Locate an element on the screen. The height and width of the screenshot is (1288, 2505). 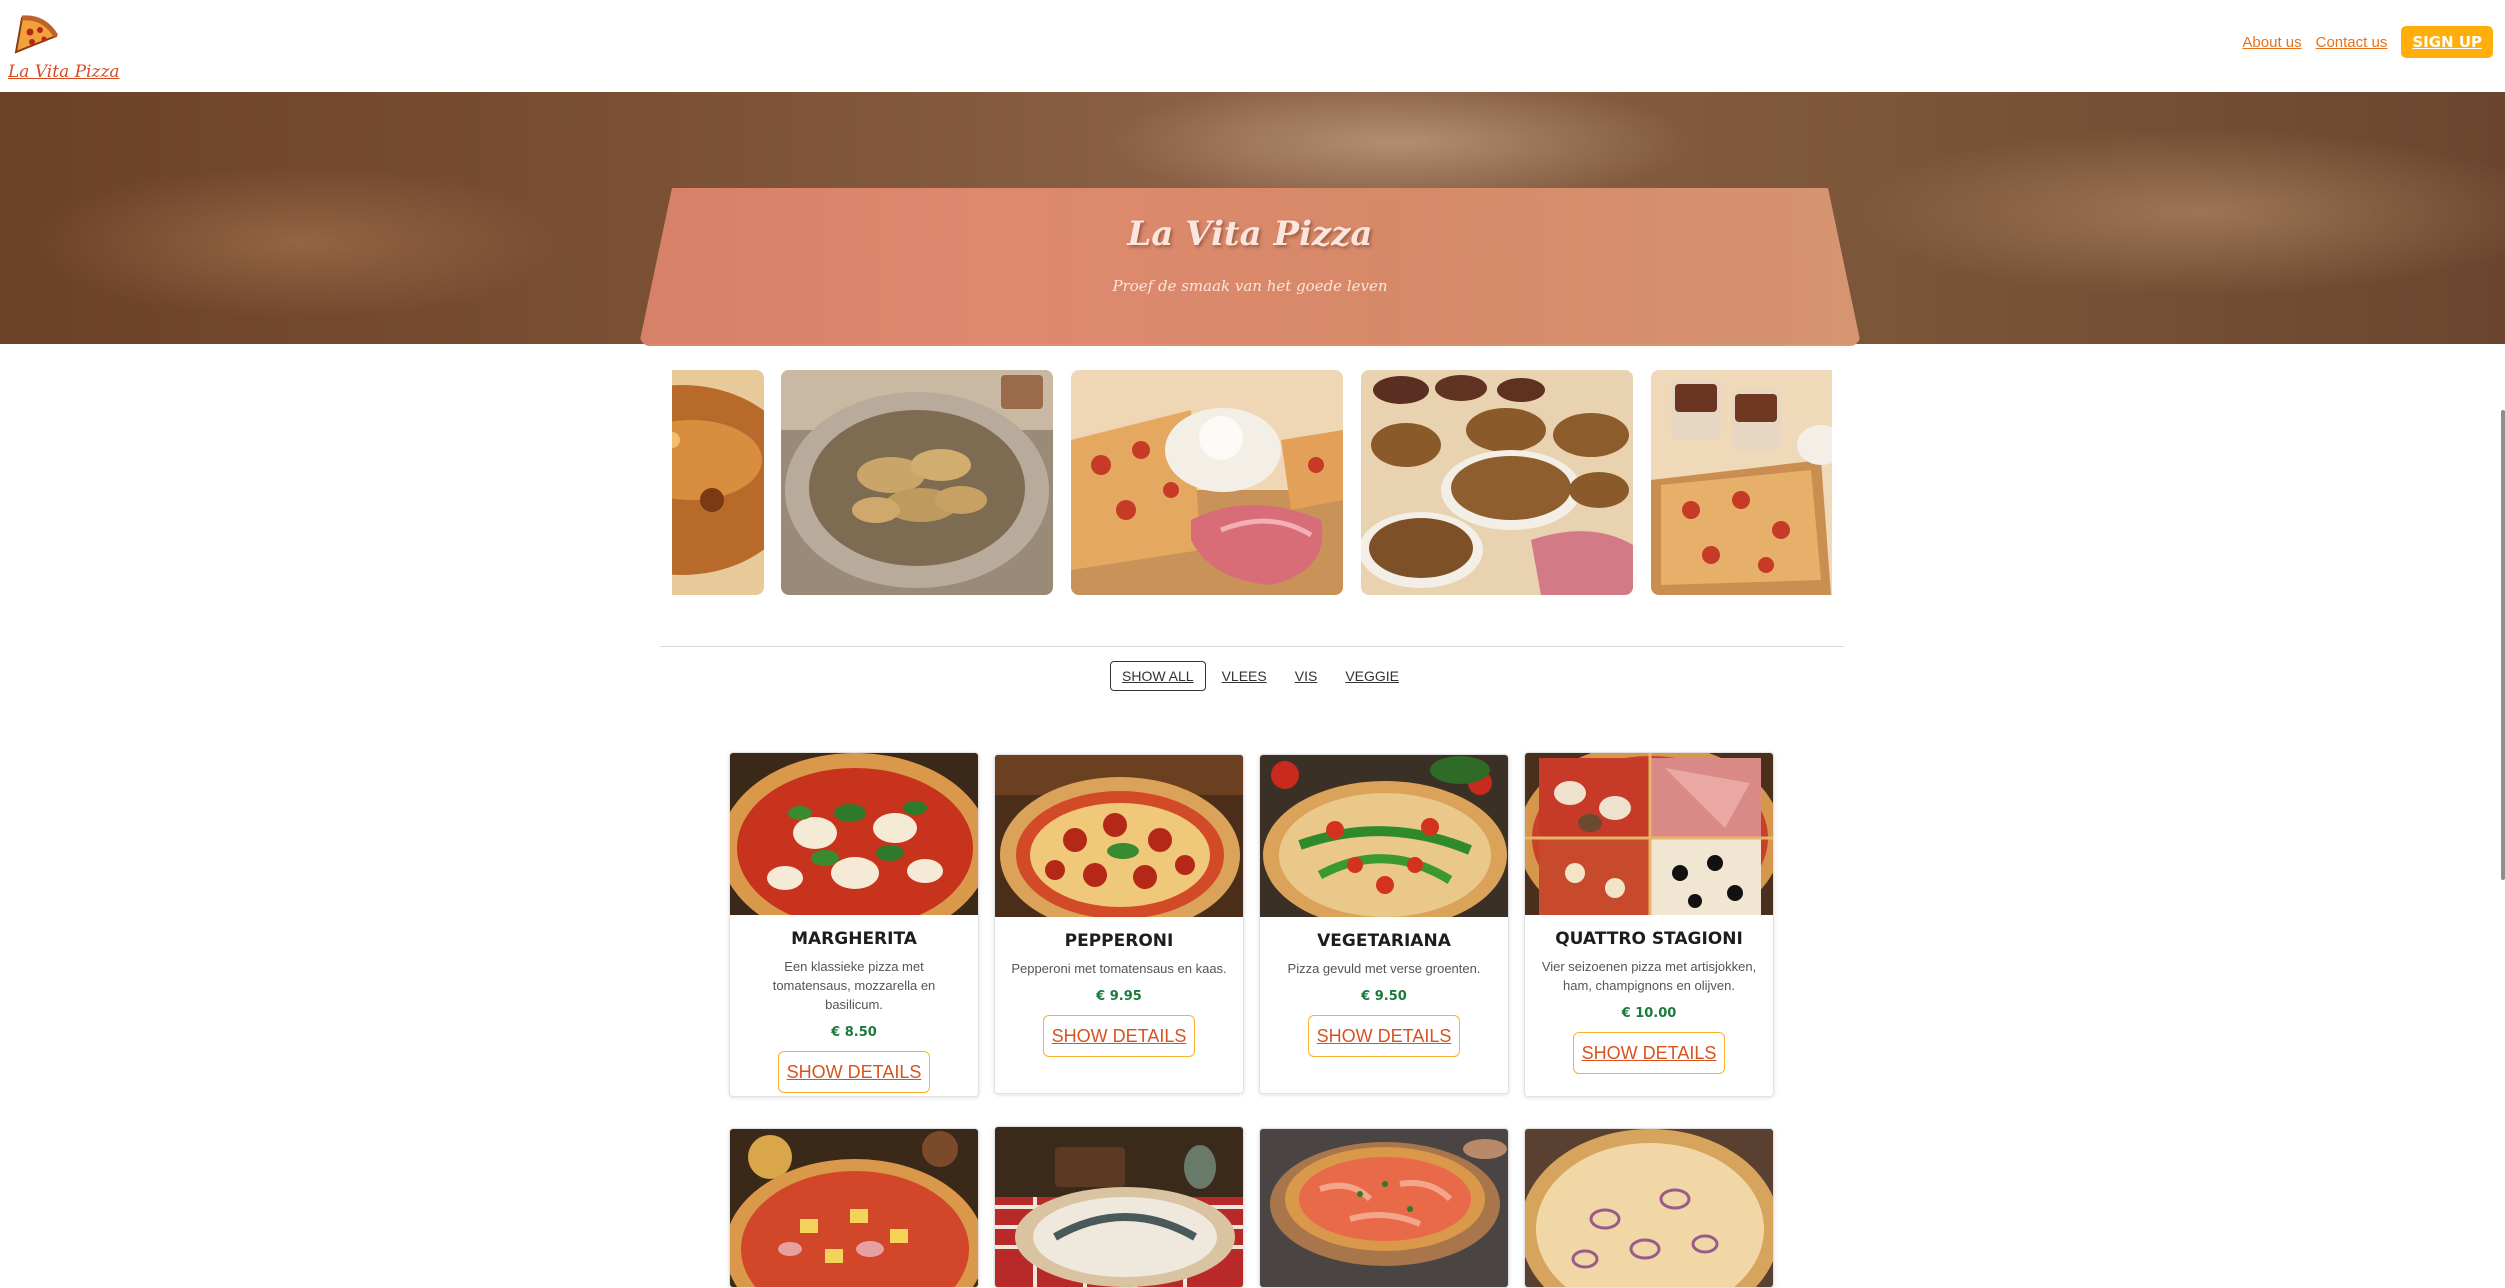
pizza-slice-icon is located at coordinates (36, 34).